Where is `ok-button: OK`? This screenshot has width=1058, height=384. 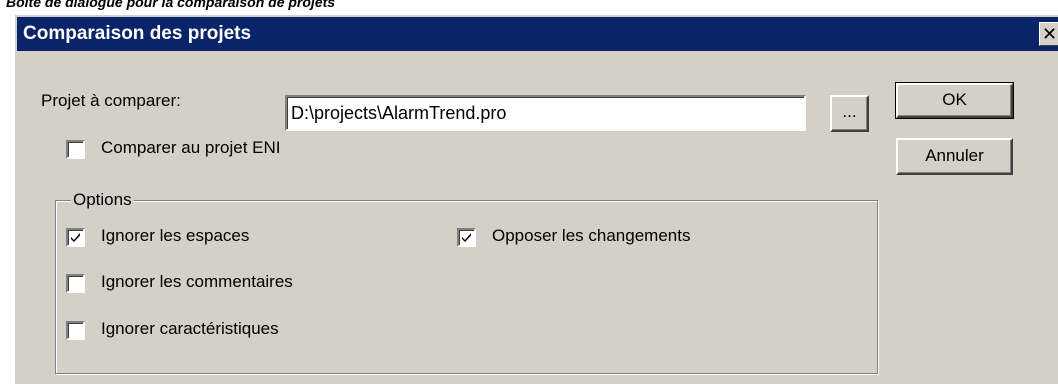
ok-button: OK is located at coordinates (954, 100).